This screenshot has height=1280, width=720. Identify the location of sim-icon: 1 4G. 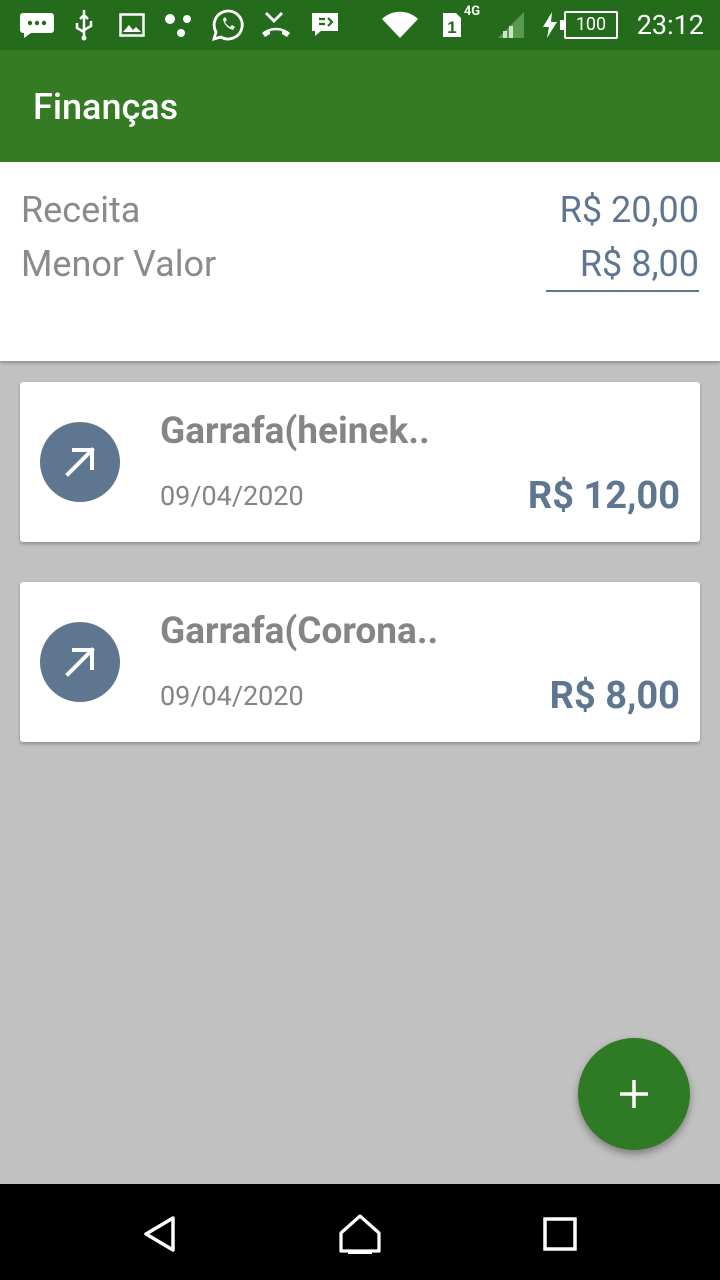
(461, 25).